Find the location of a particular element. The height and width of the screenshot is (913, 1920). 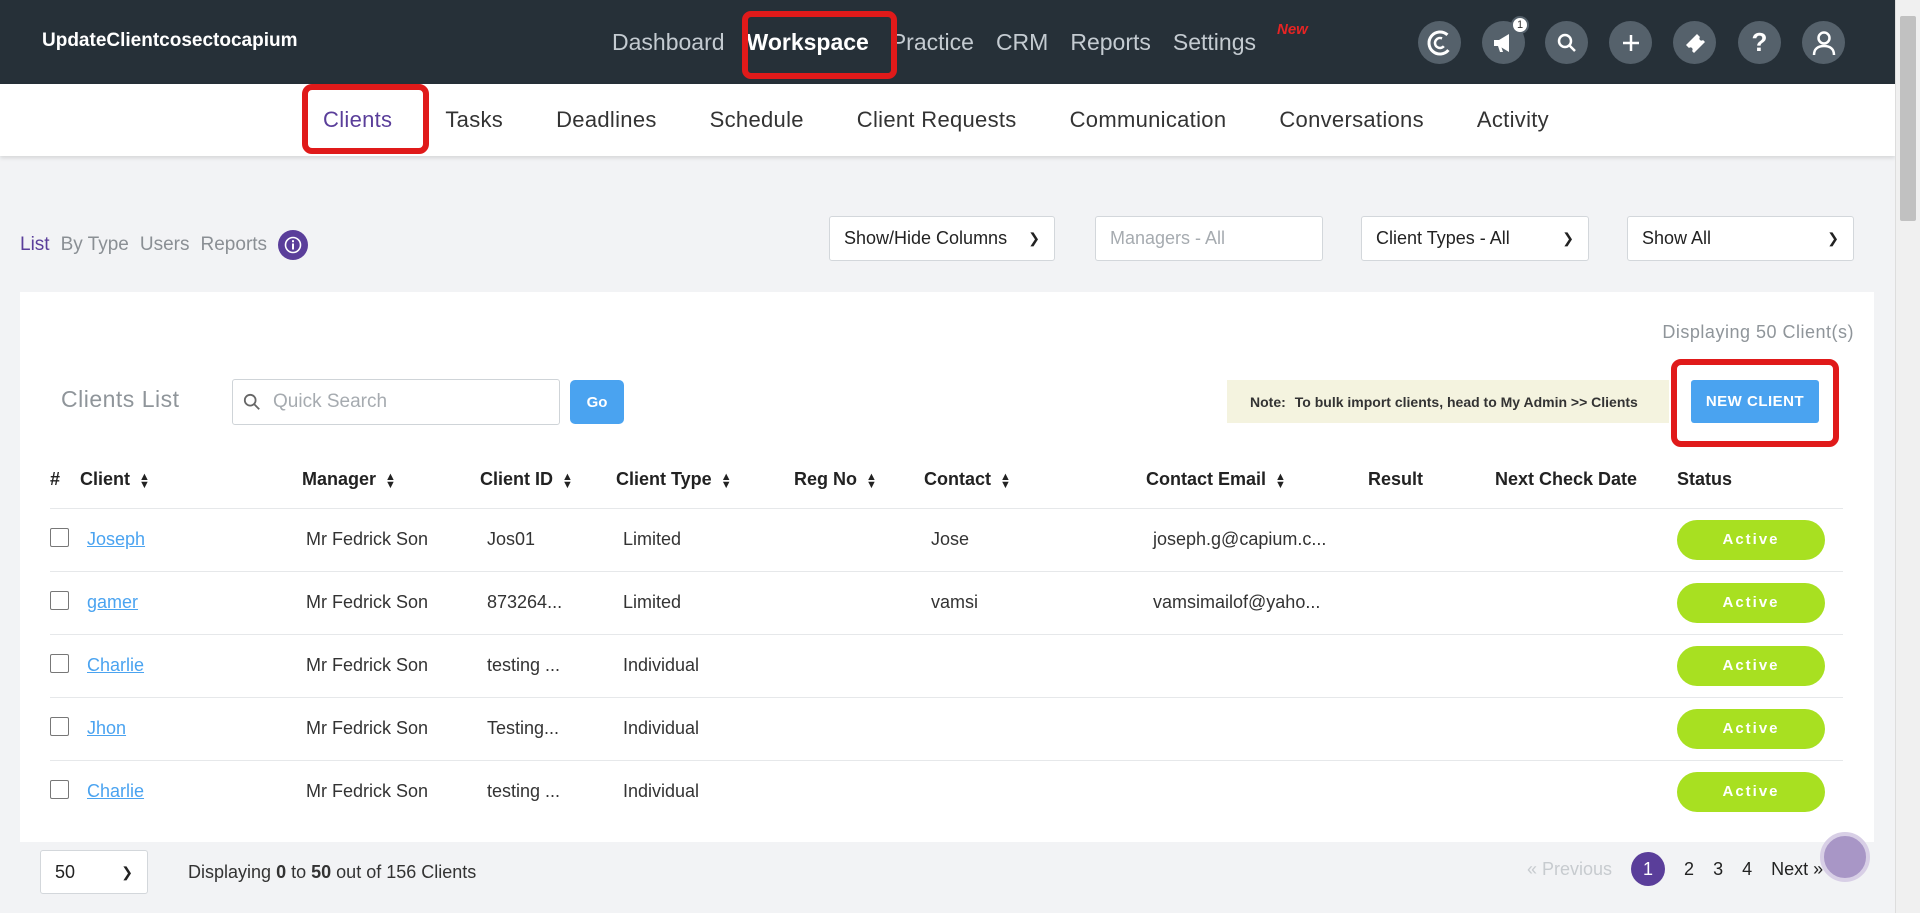

client-type-cell: Limited is located at coordinates (705, 602).